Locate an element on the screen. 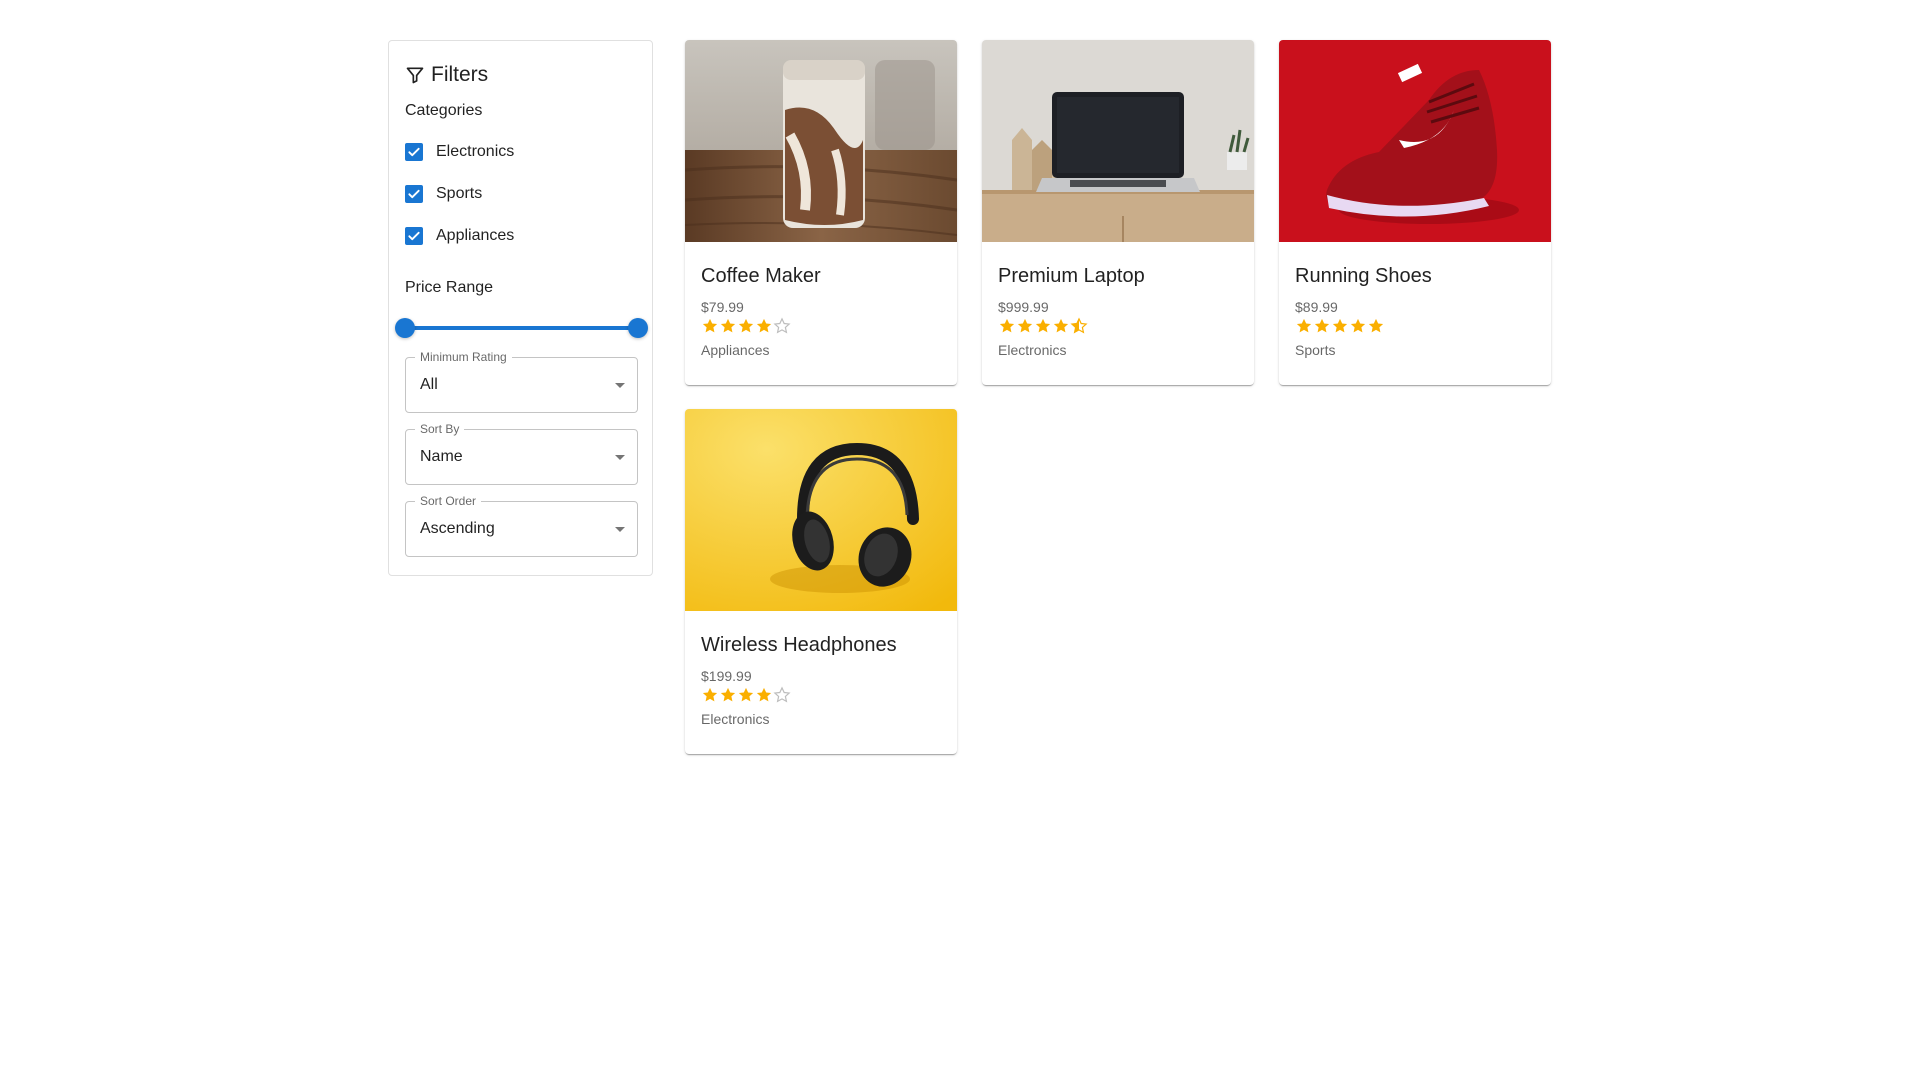 This screenshot has height=1080, width=1920. filters-header: Filters is located at coordinates (446, 75).